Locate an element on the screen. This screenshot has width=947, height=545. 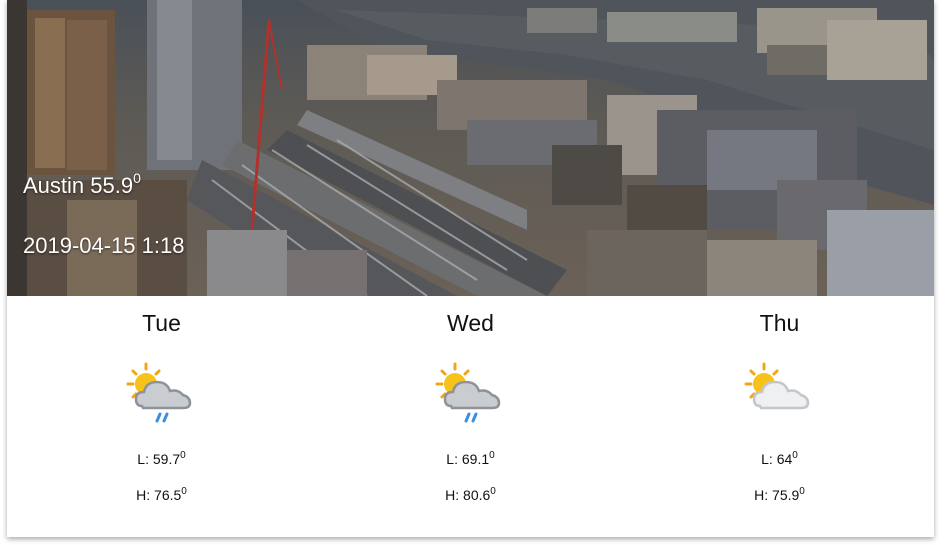
forecast-high: H: 75.90 is located at coordinates (779, 494).